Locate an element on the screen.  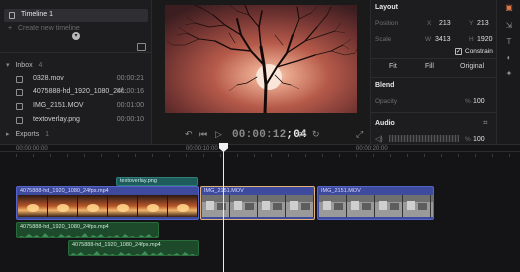
audio-unit: % is located at coordinates (468, 139).